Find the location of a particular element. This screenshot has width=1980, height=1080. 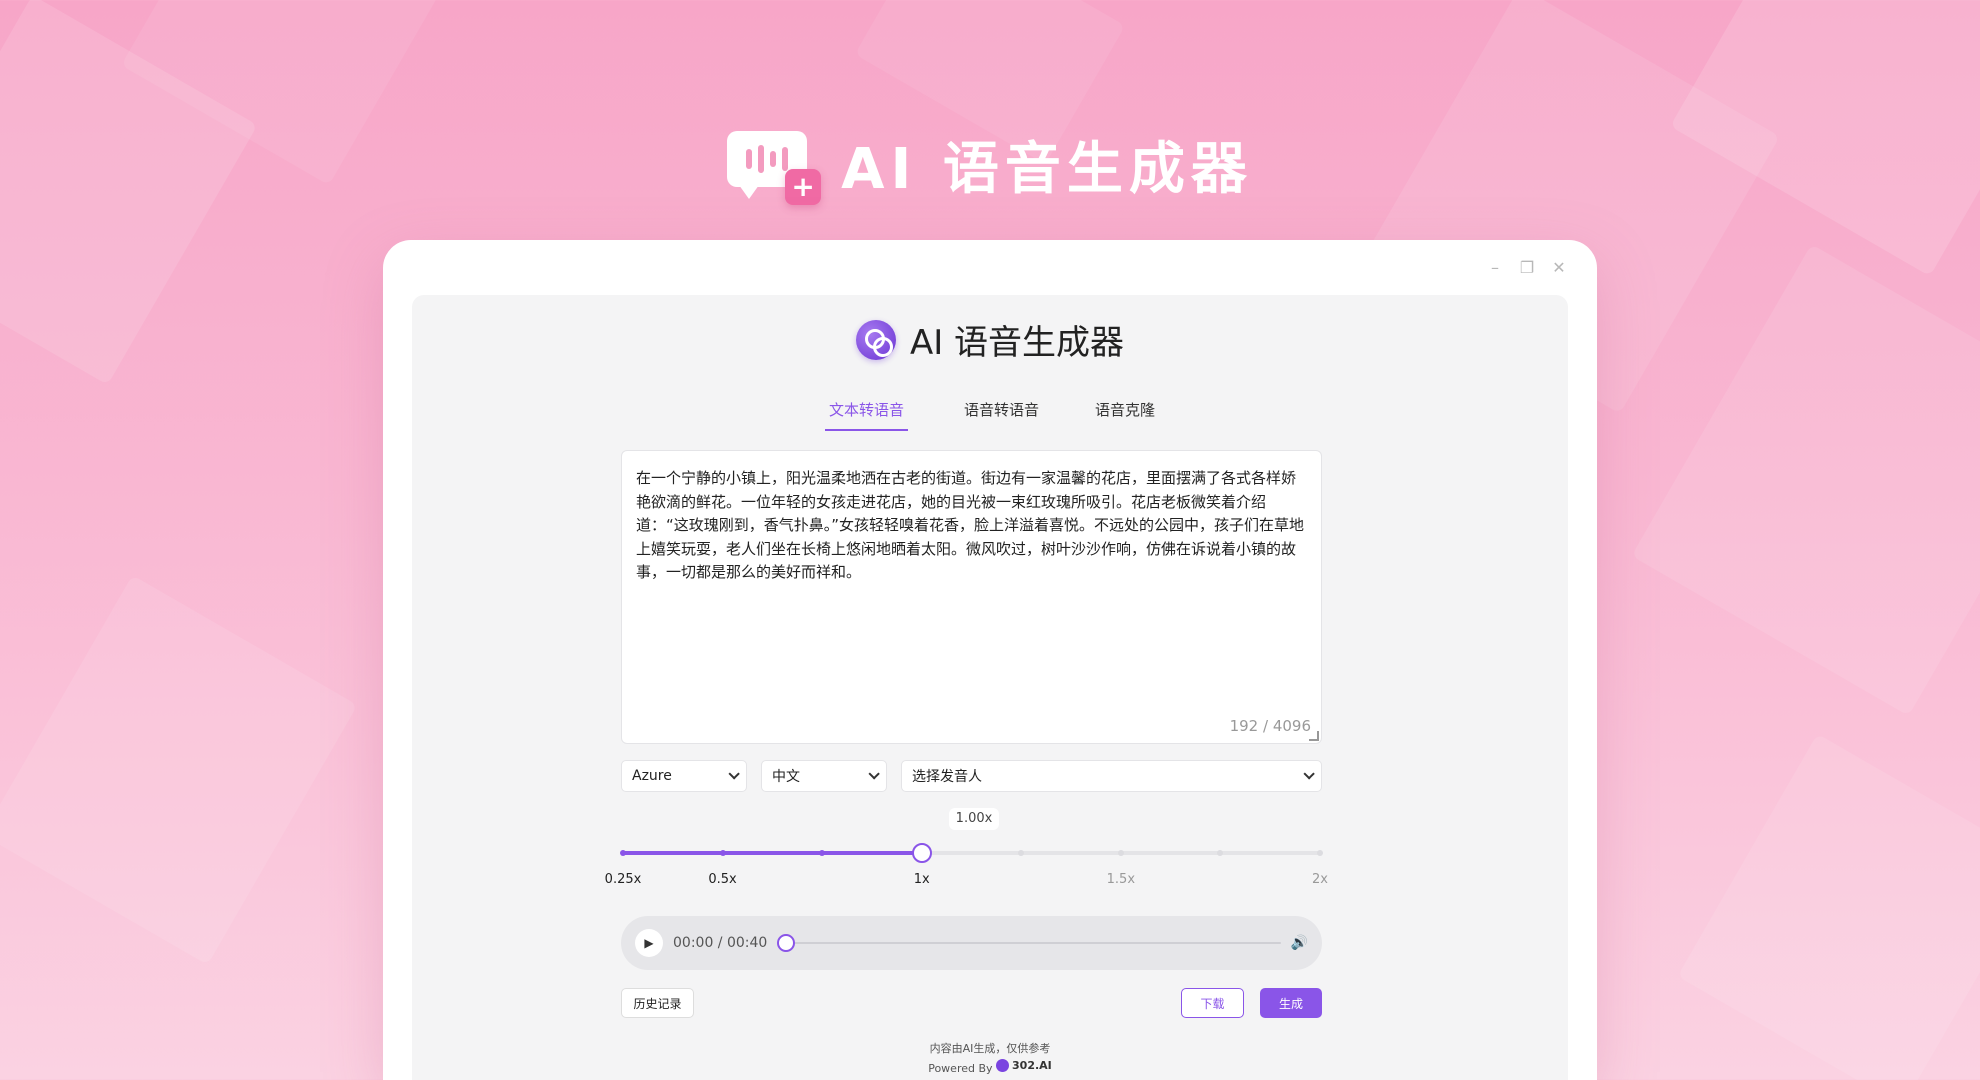

speed-slider is located at coordinates (971, 853).